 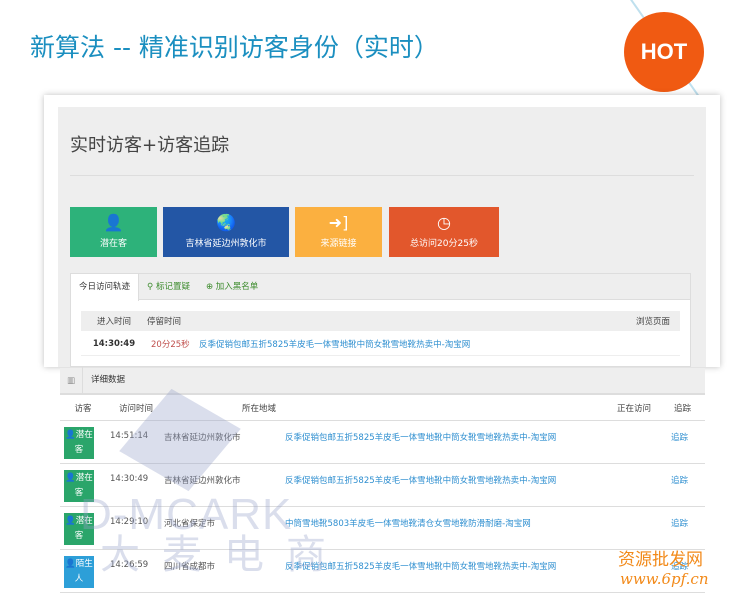 What do you see at coordinates (633, 408) in the screenshot?
I see `column-header: 正在访问` at bounding box center [633, 408].